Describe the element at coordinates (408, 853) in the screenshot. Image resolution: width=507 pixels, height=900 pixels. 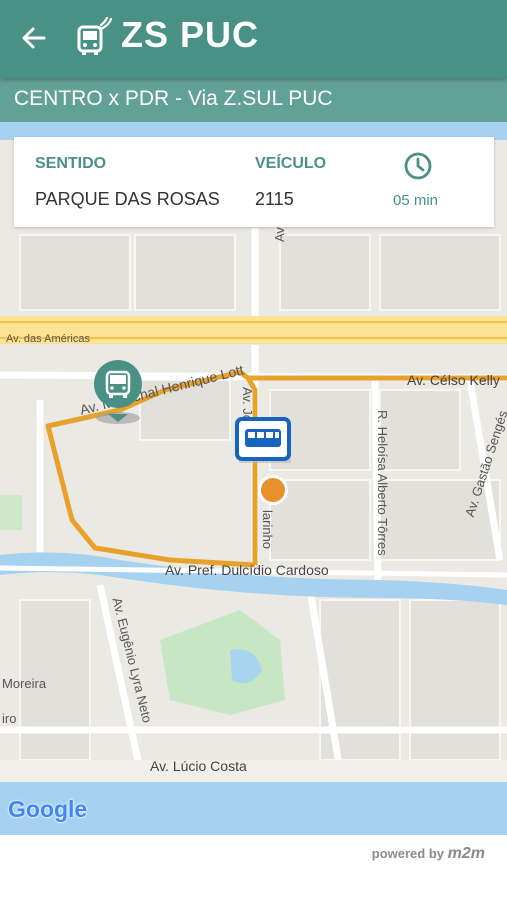
I see `powered-by-label: powered by` at that location.